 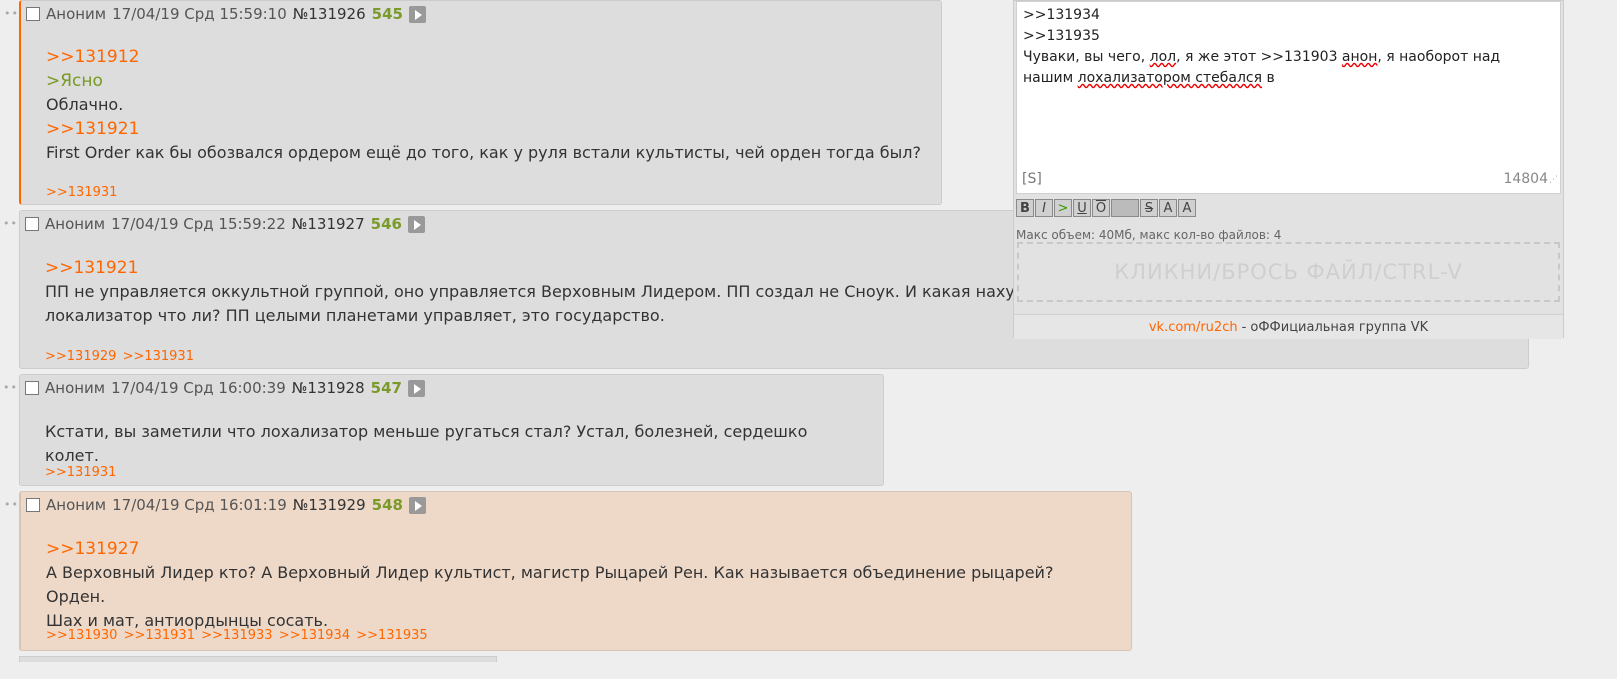 What do you see at coordinates (1149, 235) in the screenshot?
I see `file-limits: Макс объем: 40Мб, макс кол-во файлов: 4` at bounding box center [1149, 235].